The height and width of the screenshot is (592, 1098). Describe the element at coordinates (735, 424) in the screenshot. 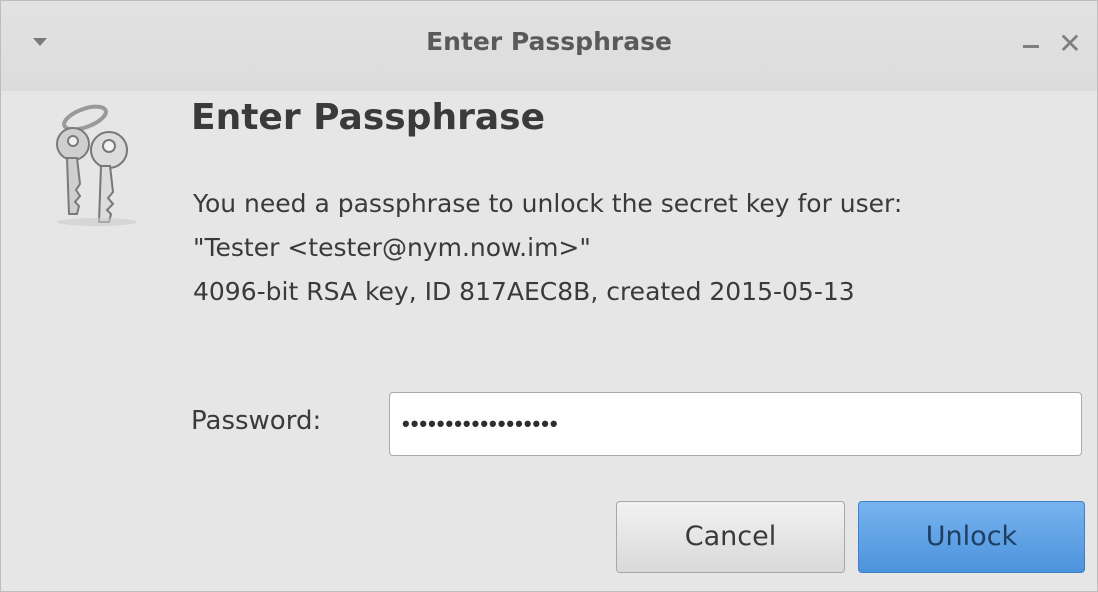

I see `password-input` at that location.